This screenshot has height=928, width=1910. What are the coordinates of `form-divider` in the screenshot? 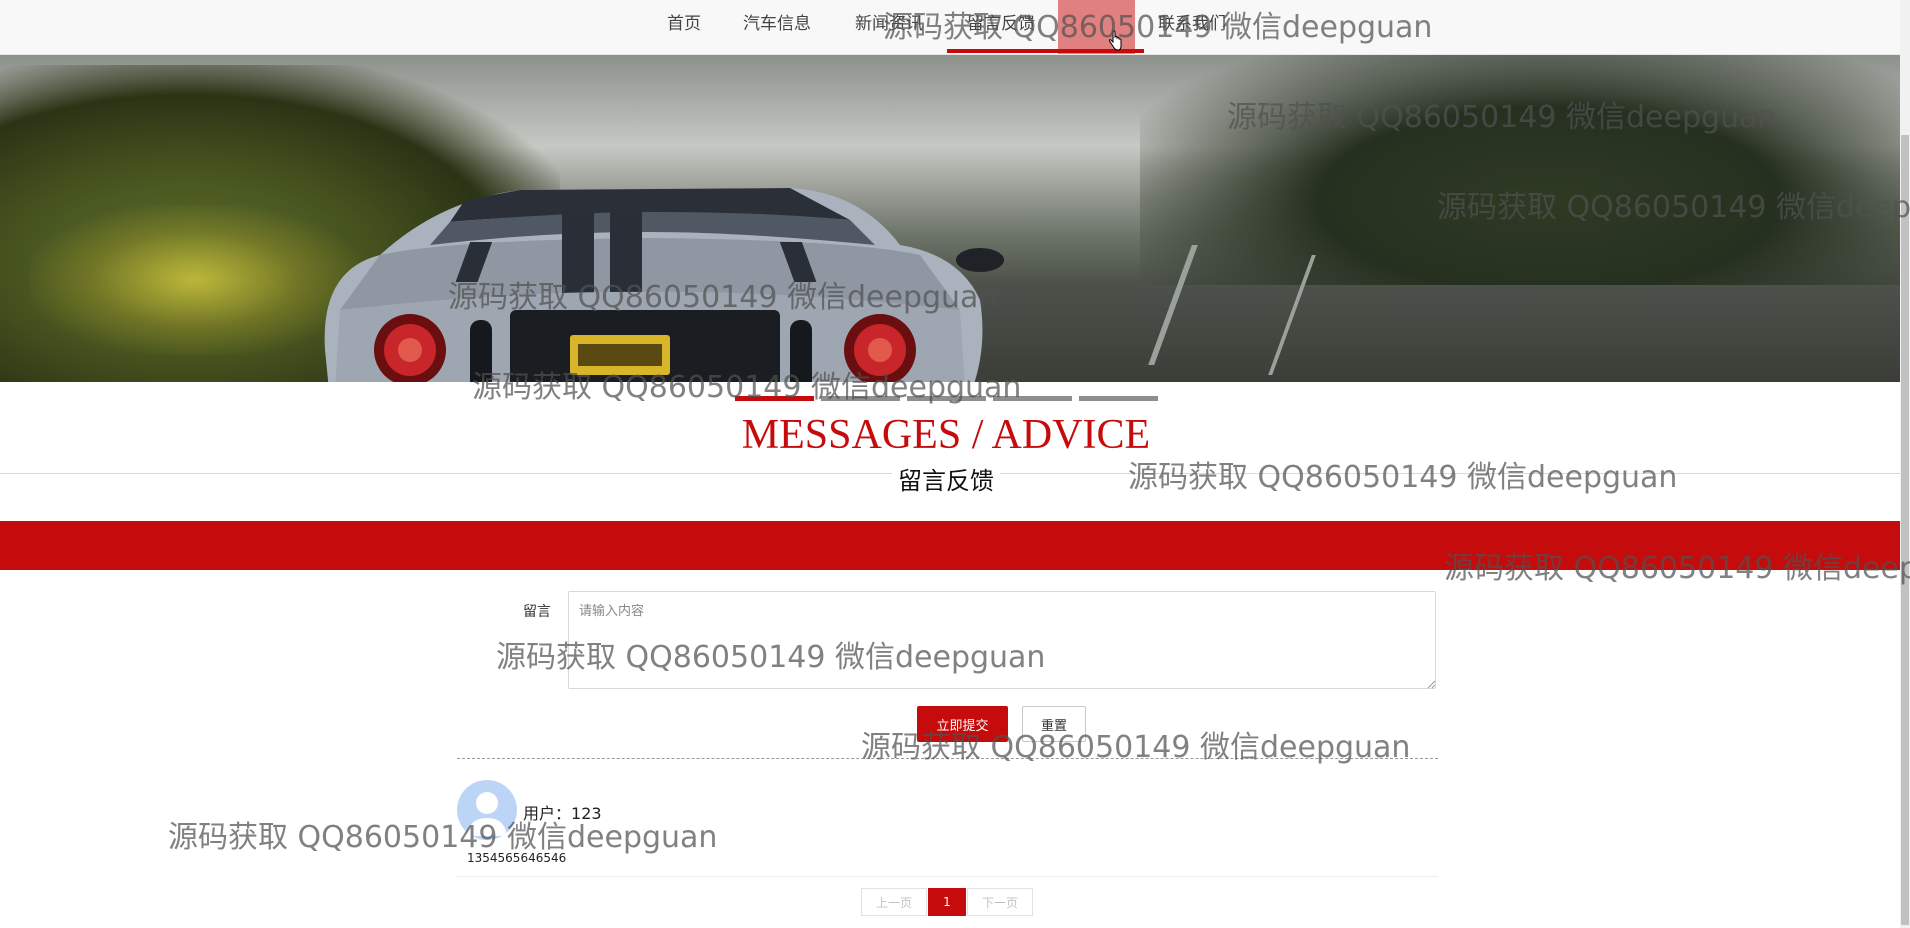 It's located at (947, 758).